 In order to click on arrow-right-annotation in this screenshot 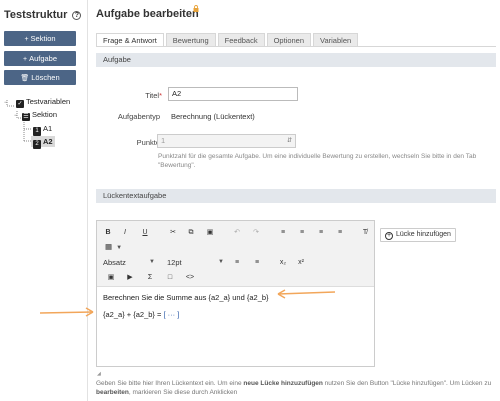, I will do `click(306, 294)`.